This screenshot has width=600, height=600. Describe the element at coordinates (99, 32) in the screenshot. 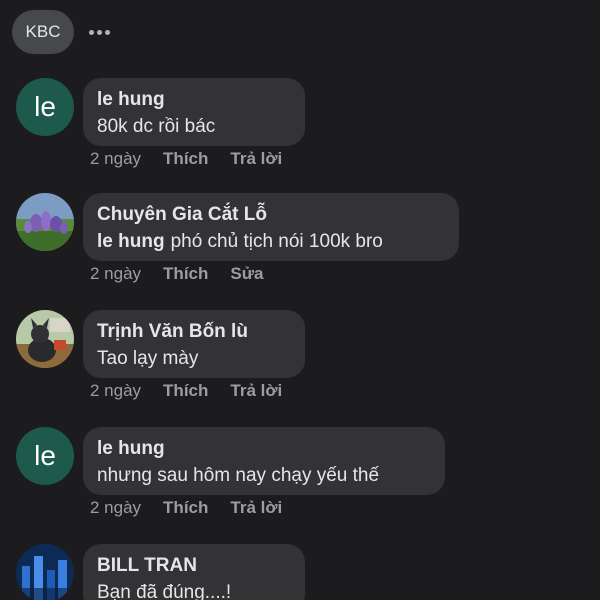

I see `more-horizontal-icon` at that location.